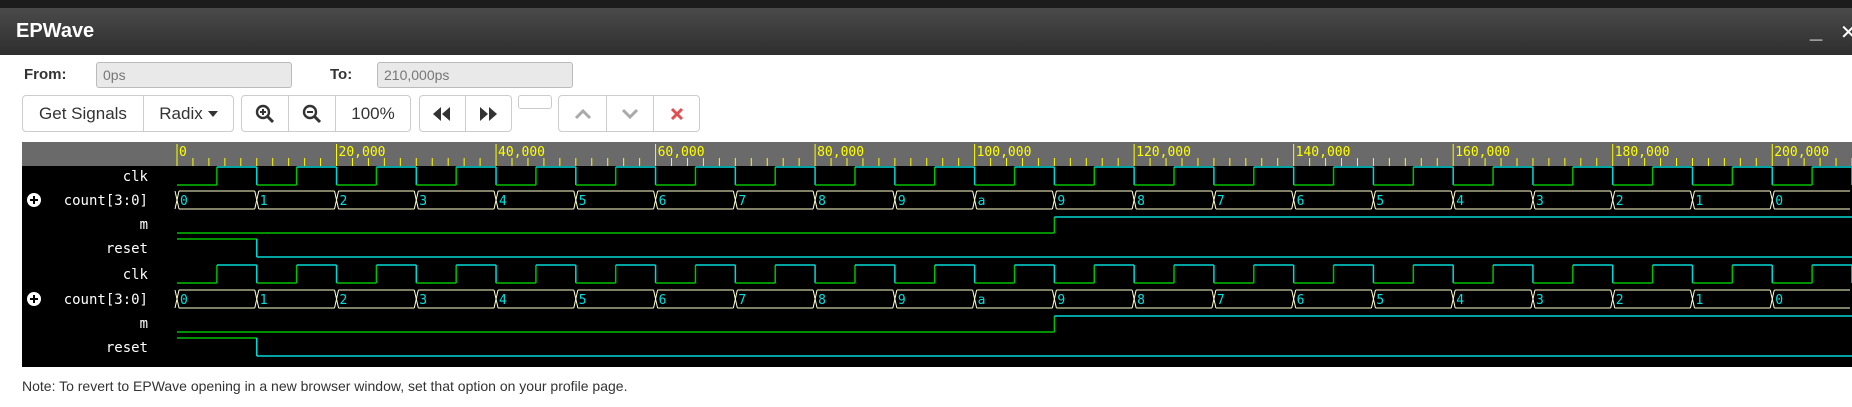 The height and width of the screenshot is (407, 1852). I want to click on title-bar: EPWave _ ✕, so click(926, 27).